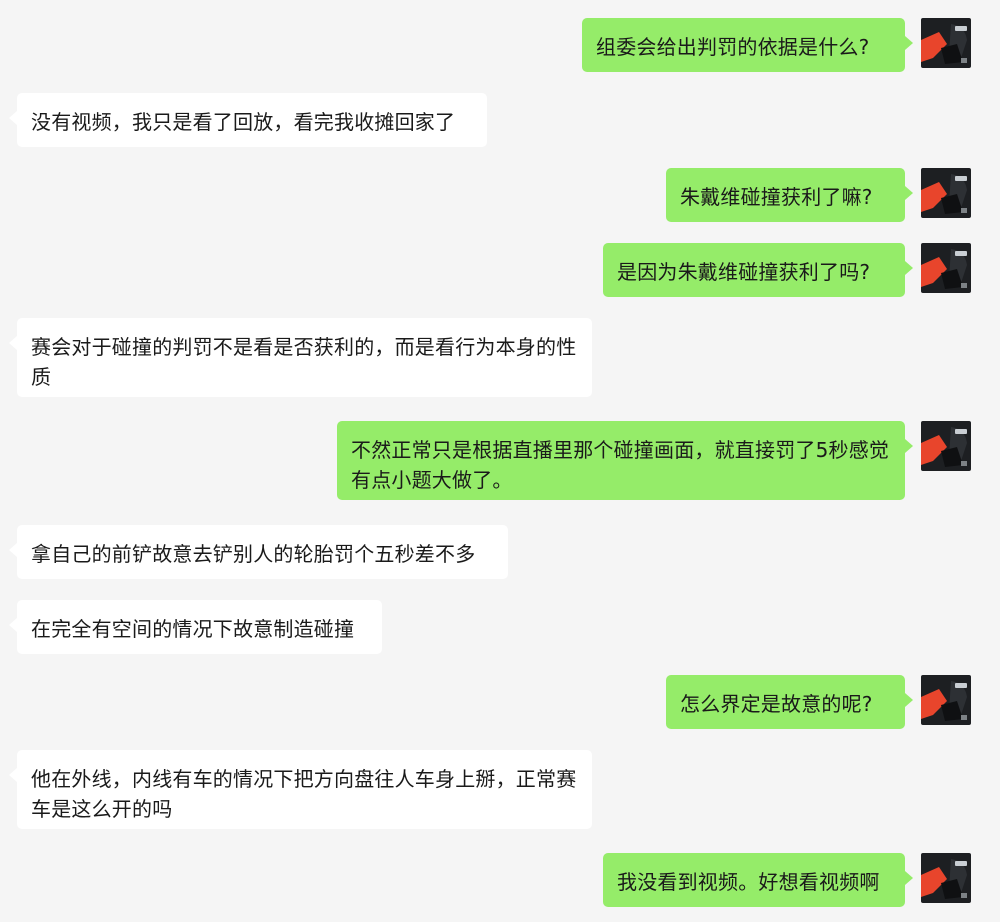 This screenshot has height=922, width=1000. Describe the element at coordinates (625, 460) in the screenshot. I see `sent-message-bubble: 不然正常只是根据直播里那个碰撞画面，就直接罚了5秒感觉有点小题大做了。` at that location.